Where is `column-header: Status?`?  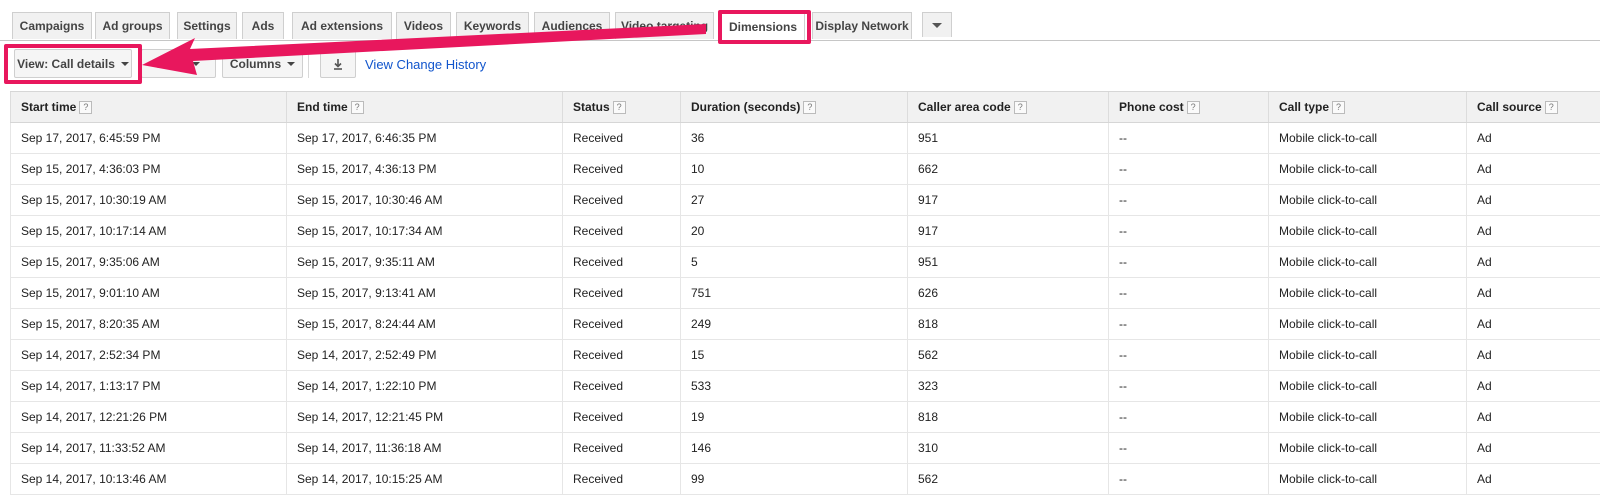
column-header: Status? is located at coordinates (622, 107).